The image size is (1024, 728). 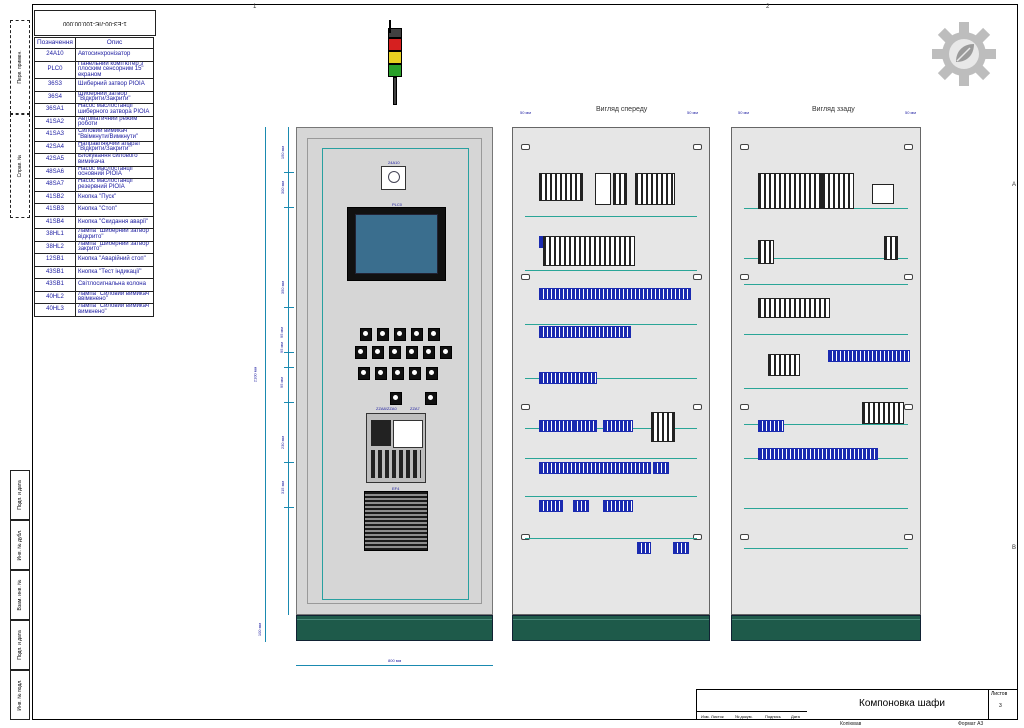 What do you see at coordinates (394, 162) in the screenshot?
I see `switch-label: 24A10` at bounding box center [394, 162].